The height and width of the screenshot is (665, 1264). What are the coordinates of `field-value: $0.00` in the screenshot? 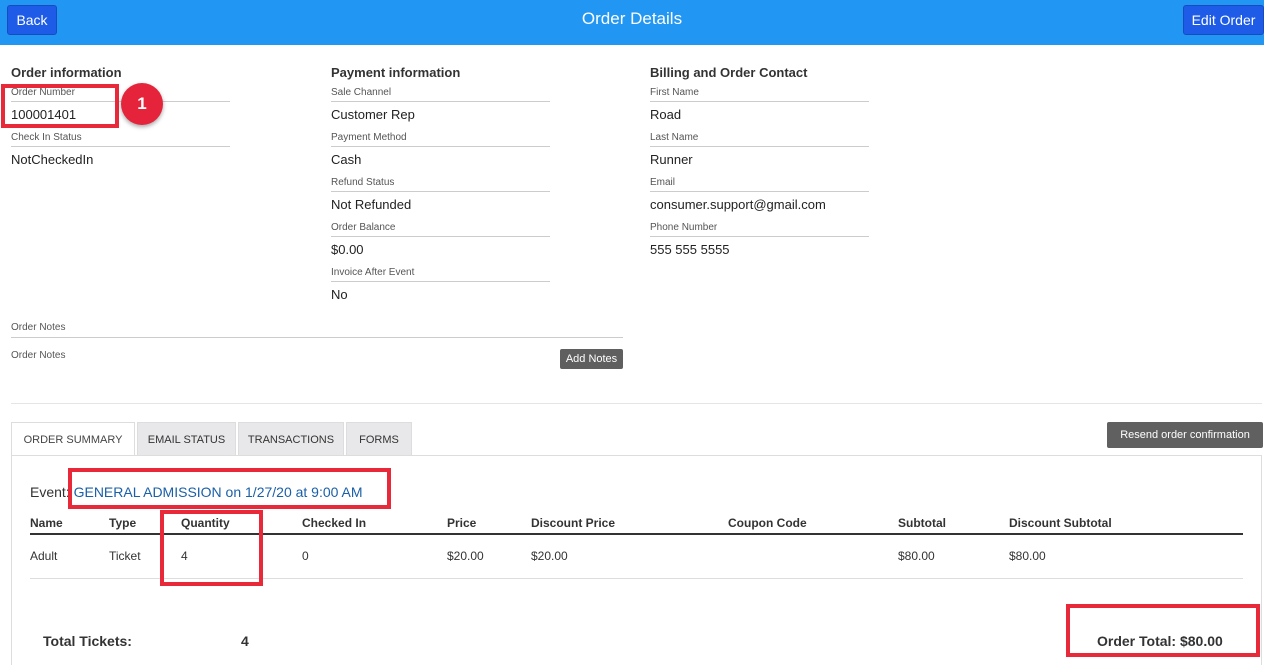 It's located at (347, 249).